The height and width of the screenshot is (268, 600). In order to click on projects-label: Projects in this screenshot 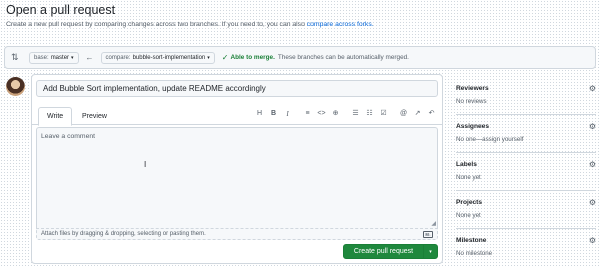, I will do `click(469, 202)`.